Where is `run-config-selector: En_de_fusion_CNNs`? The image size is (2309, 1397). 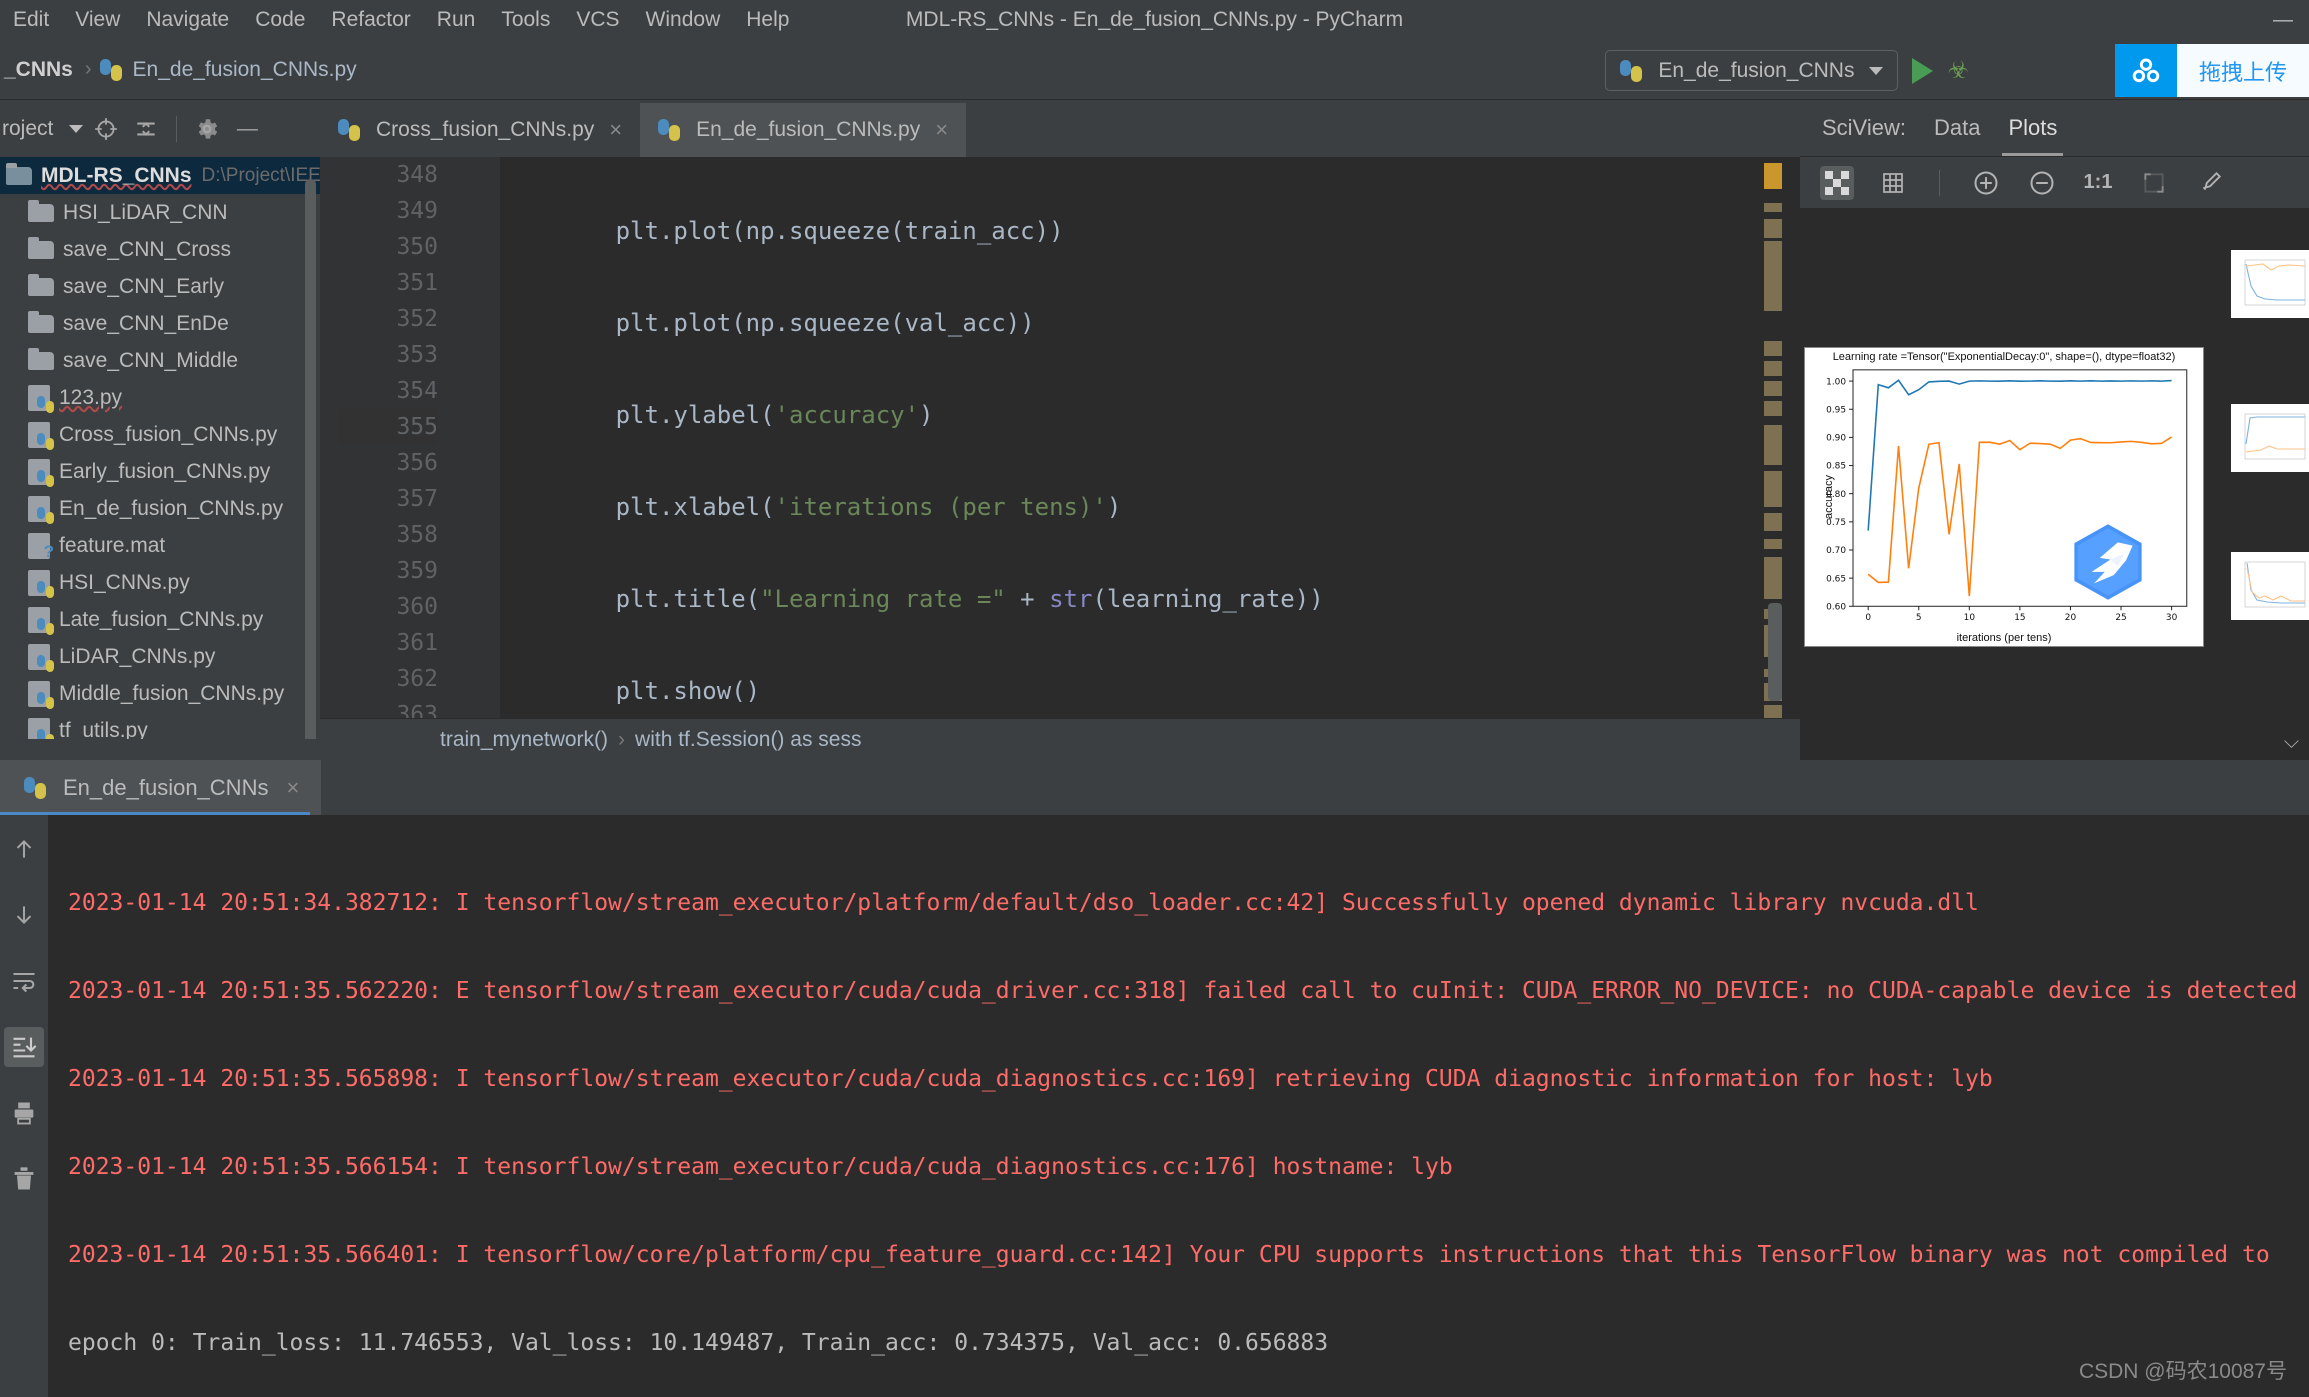 run-config-selector: En_de_fusion_CNNs is located at coordinates (1752, 70).